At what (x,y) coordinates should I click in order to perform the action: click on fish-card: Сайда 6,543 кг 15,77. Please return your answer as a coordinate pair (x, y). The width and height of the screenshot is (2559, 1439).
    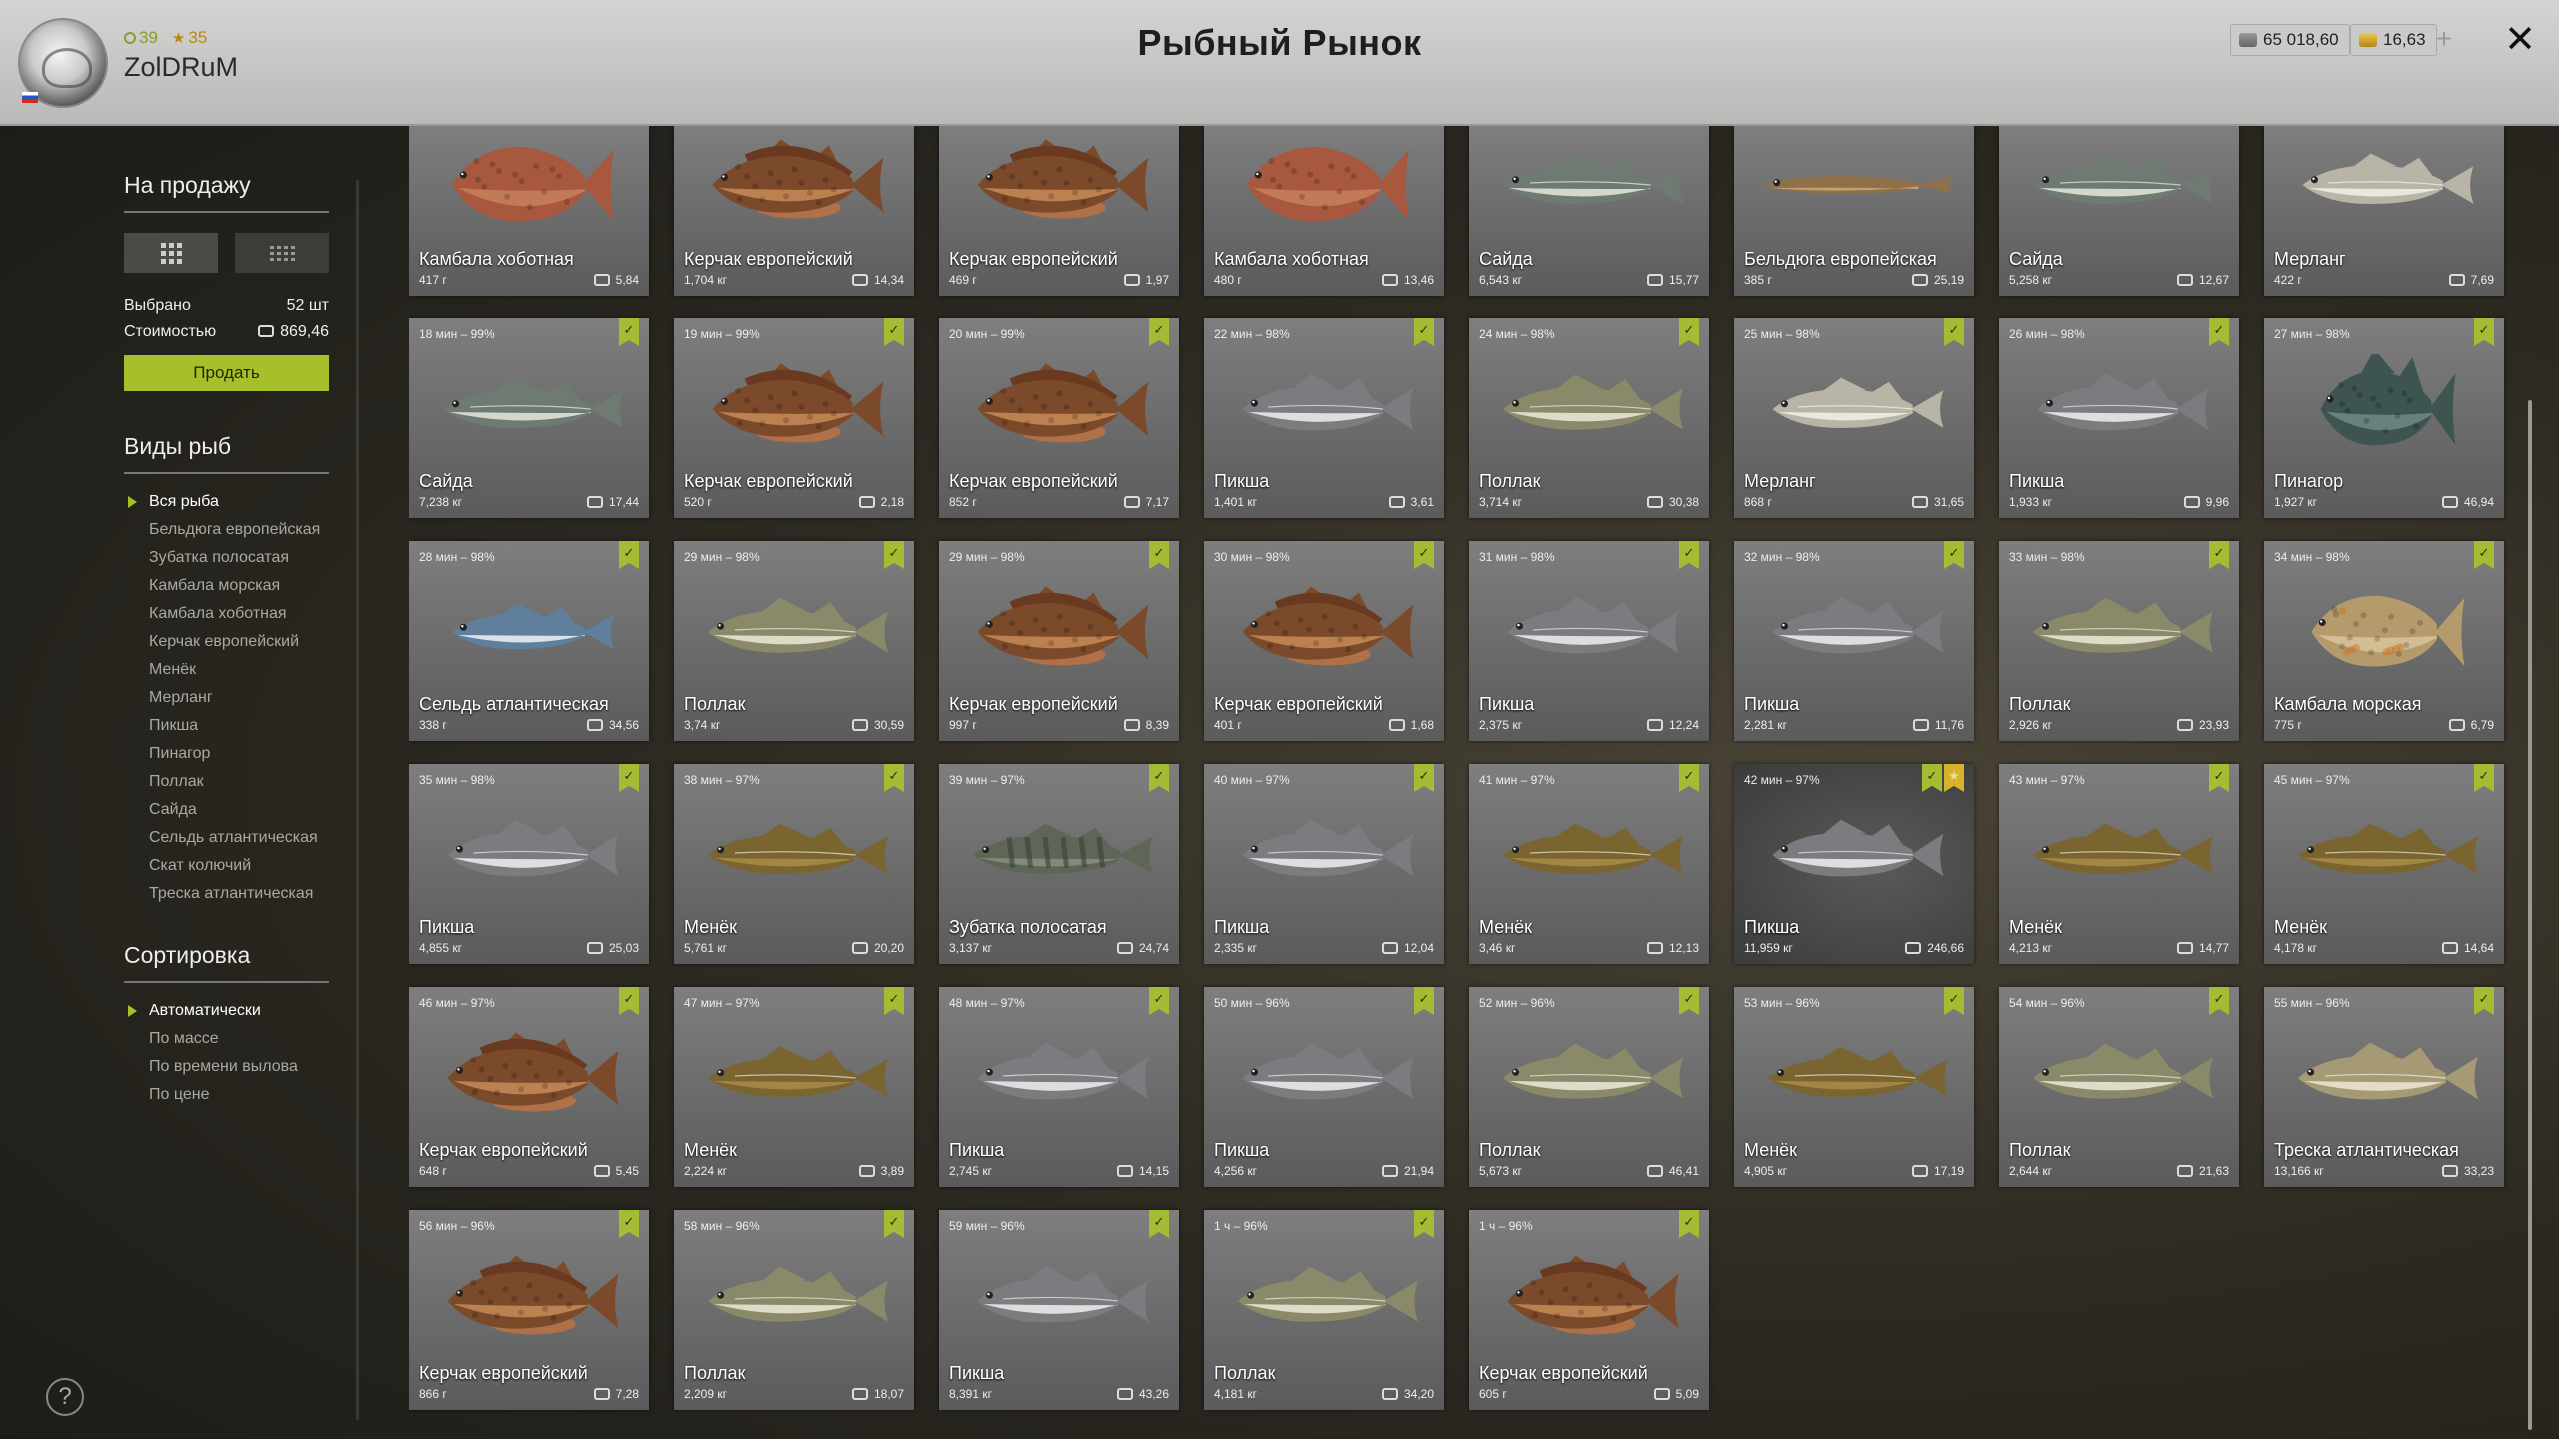
    Looking at the image, I should click on (1589, 211).